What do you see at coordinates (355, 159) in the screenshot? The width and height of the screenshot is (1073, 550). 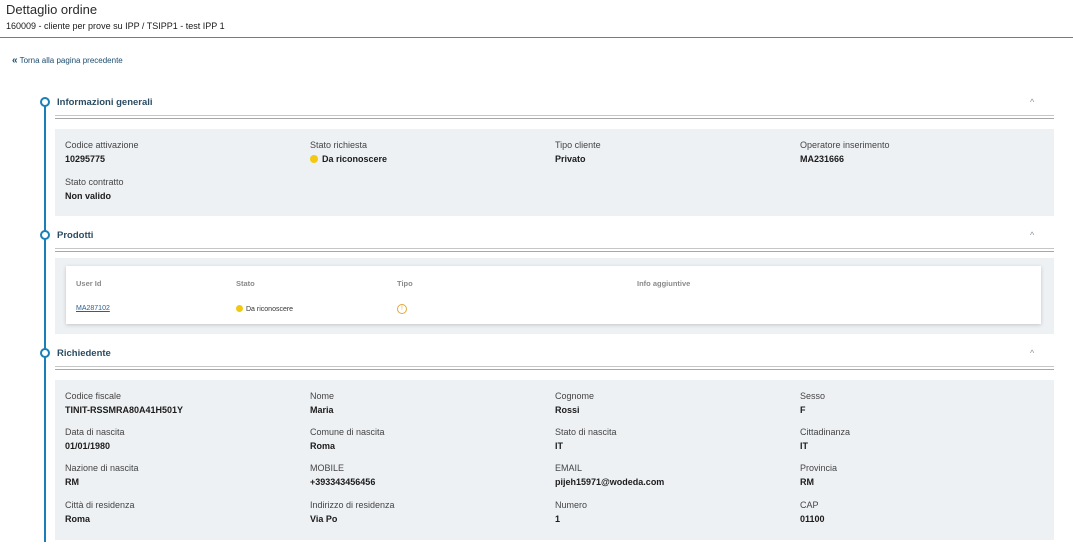 I see `status-badge: Da riconoscere` at bounding box center [355, 159].